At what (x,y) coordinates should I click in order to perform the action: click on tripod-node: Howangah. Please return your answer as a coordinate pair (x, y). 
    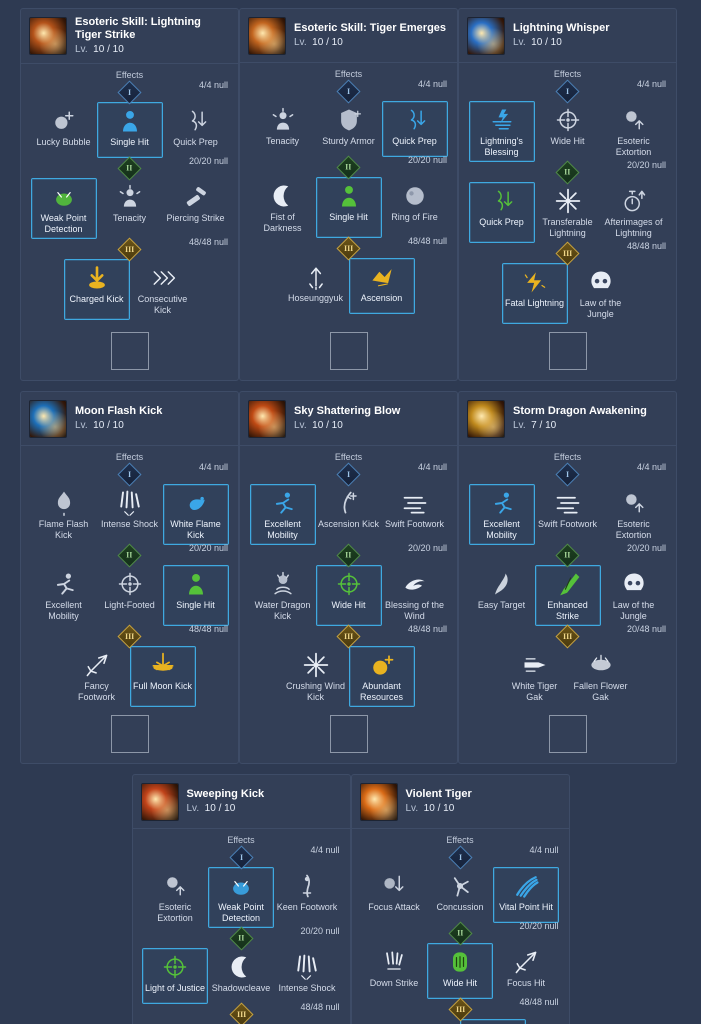
    Looking at the image, I should click on (493, 1021).